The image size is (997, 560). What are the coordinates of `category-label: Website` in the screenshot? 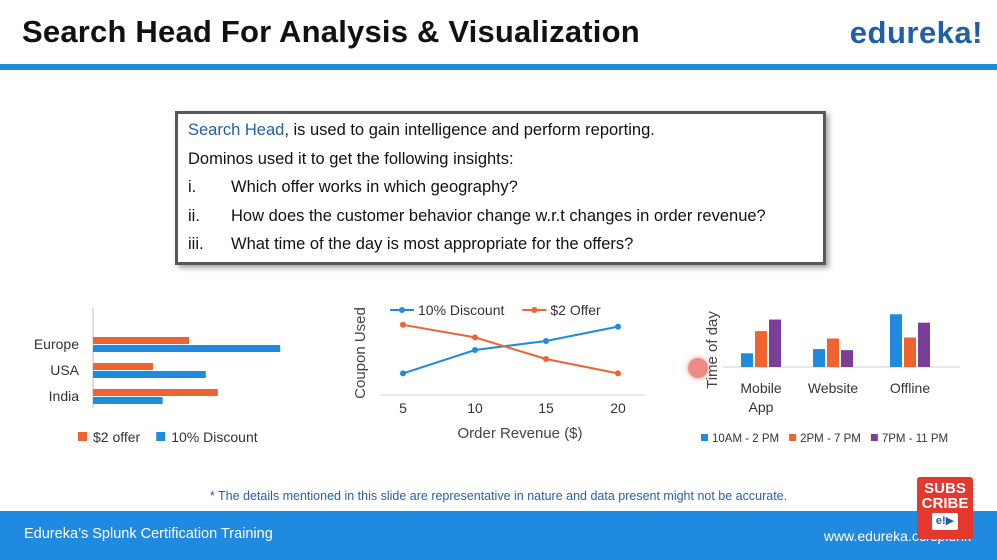 It's located at (833, 388).